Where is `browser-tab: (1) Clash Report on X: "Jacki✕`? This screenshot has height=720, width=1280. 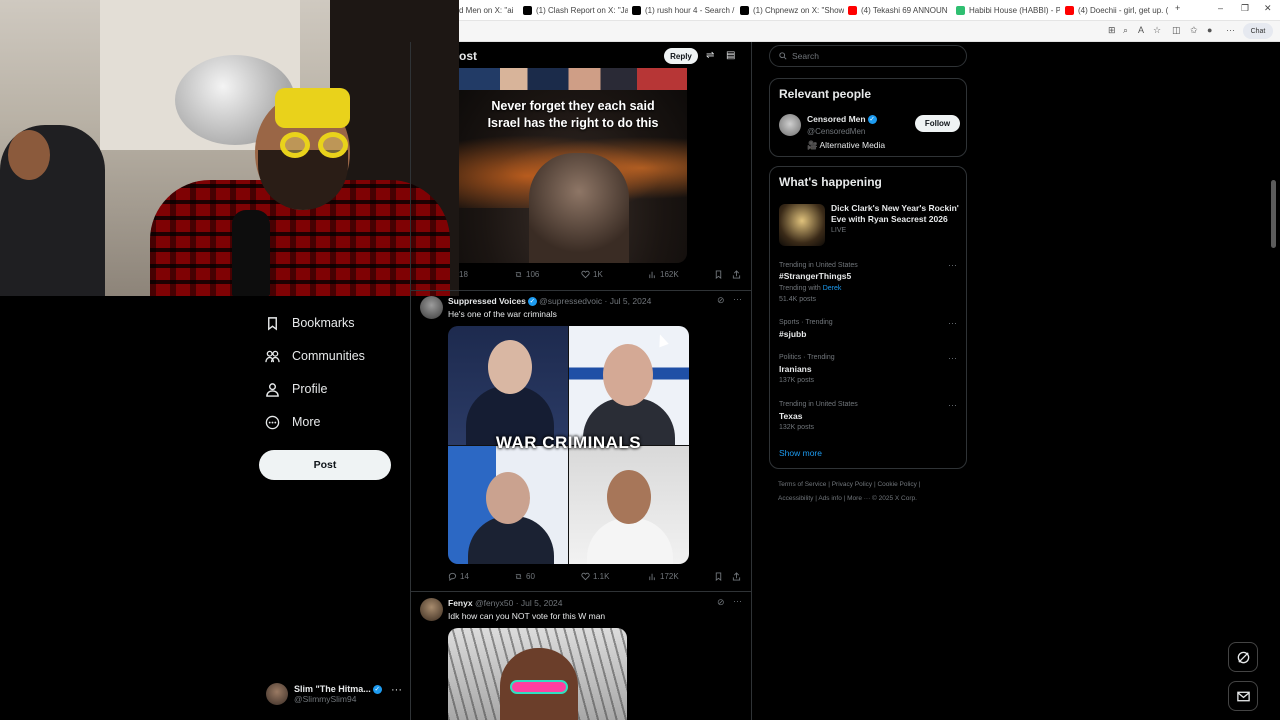 browser-tab: (1) Clash Report on X: "Jacki✕ is located at coordinates (575, 10).